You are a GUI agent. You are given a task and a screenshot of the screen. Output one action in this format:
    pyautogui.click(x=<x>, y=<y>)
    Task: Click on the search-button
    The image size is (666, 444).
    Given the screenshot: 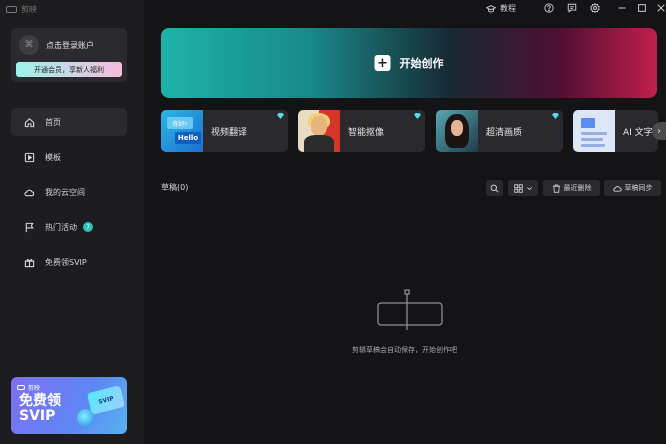 What is the action you would take?
    pyautogui.click(x=494, y=188)
    